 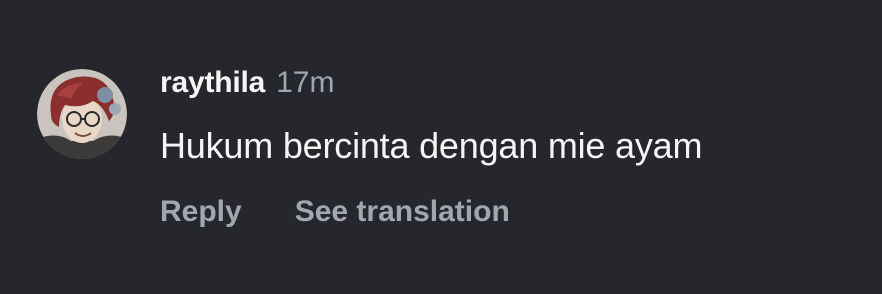 I want to click on avatar, so click(x=82, y=114).